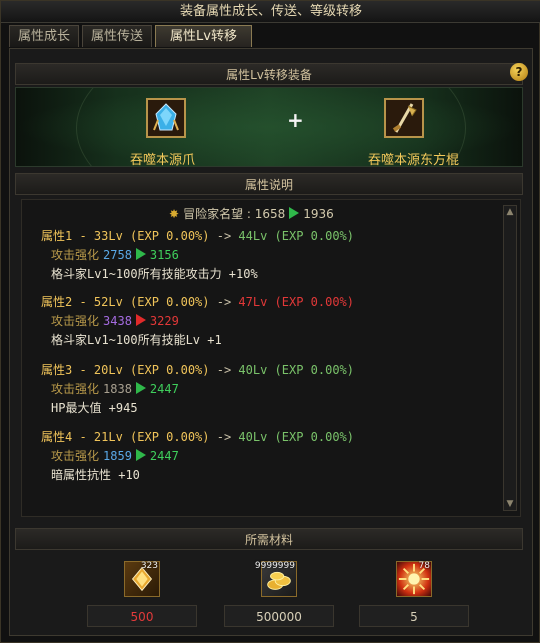 This screenshot has height=643, width=540. Describe the element at coordinates (117, 321) in the screenshot. I see `stat-old-value: 3438` at that location.